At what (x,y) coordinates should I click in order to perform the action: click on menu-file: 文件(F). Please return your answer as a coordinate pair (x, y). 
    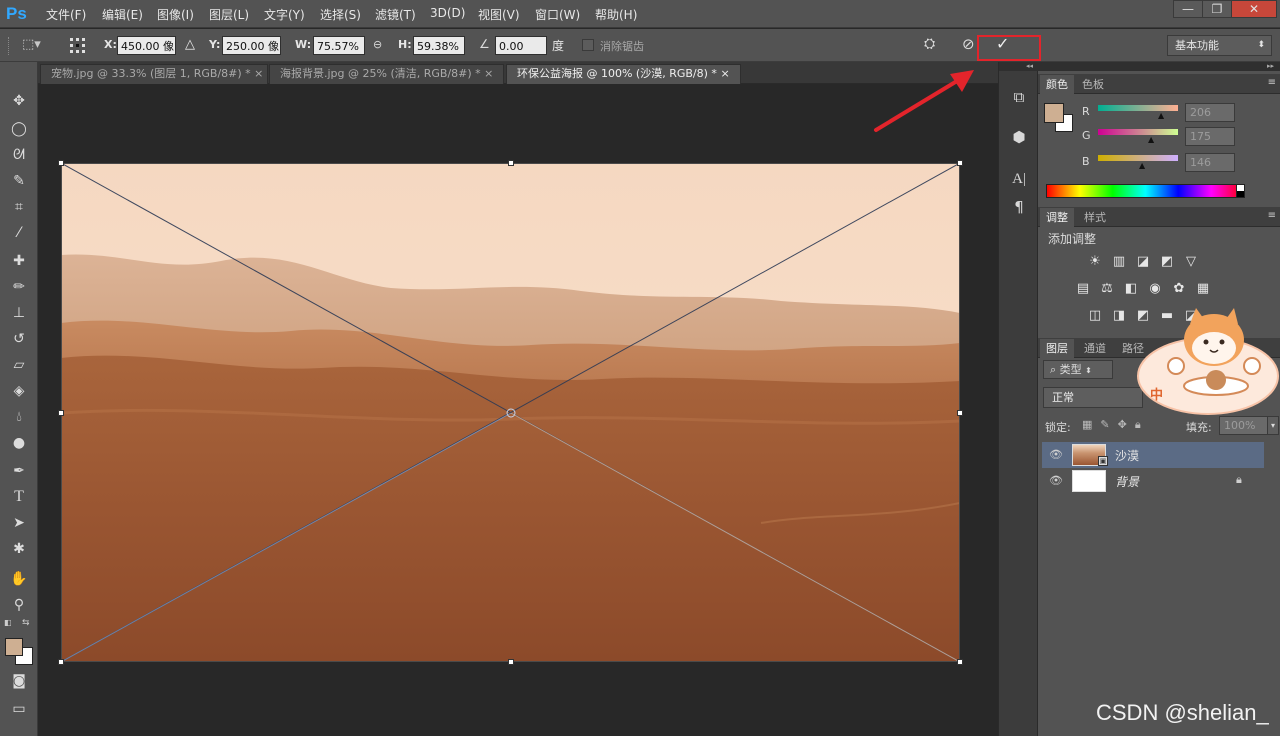
    Looking at the image, I should click on (66, 14).